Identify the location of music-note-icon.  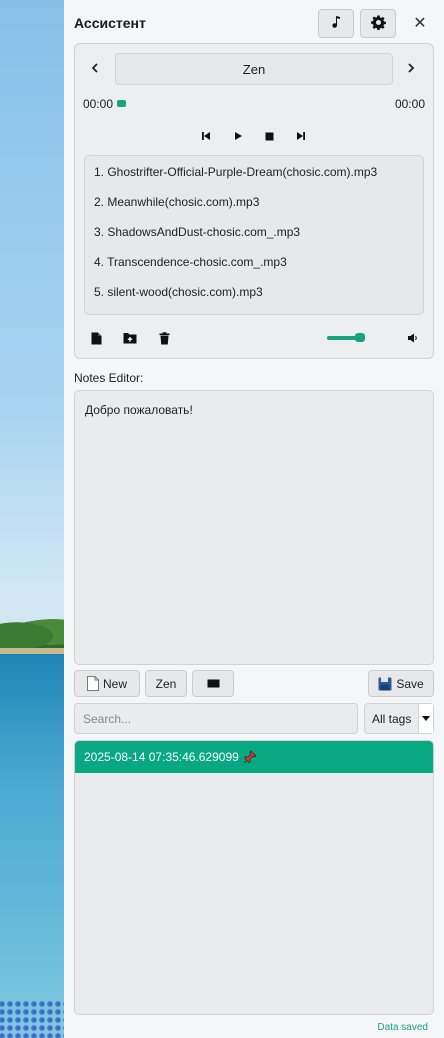
(336, 23).